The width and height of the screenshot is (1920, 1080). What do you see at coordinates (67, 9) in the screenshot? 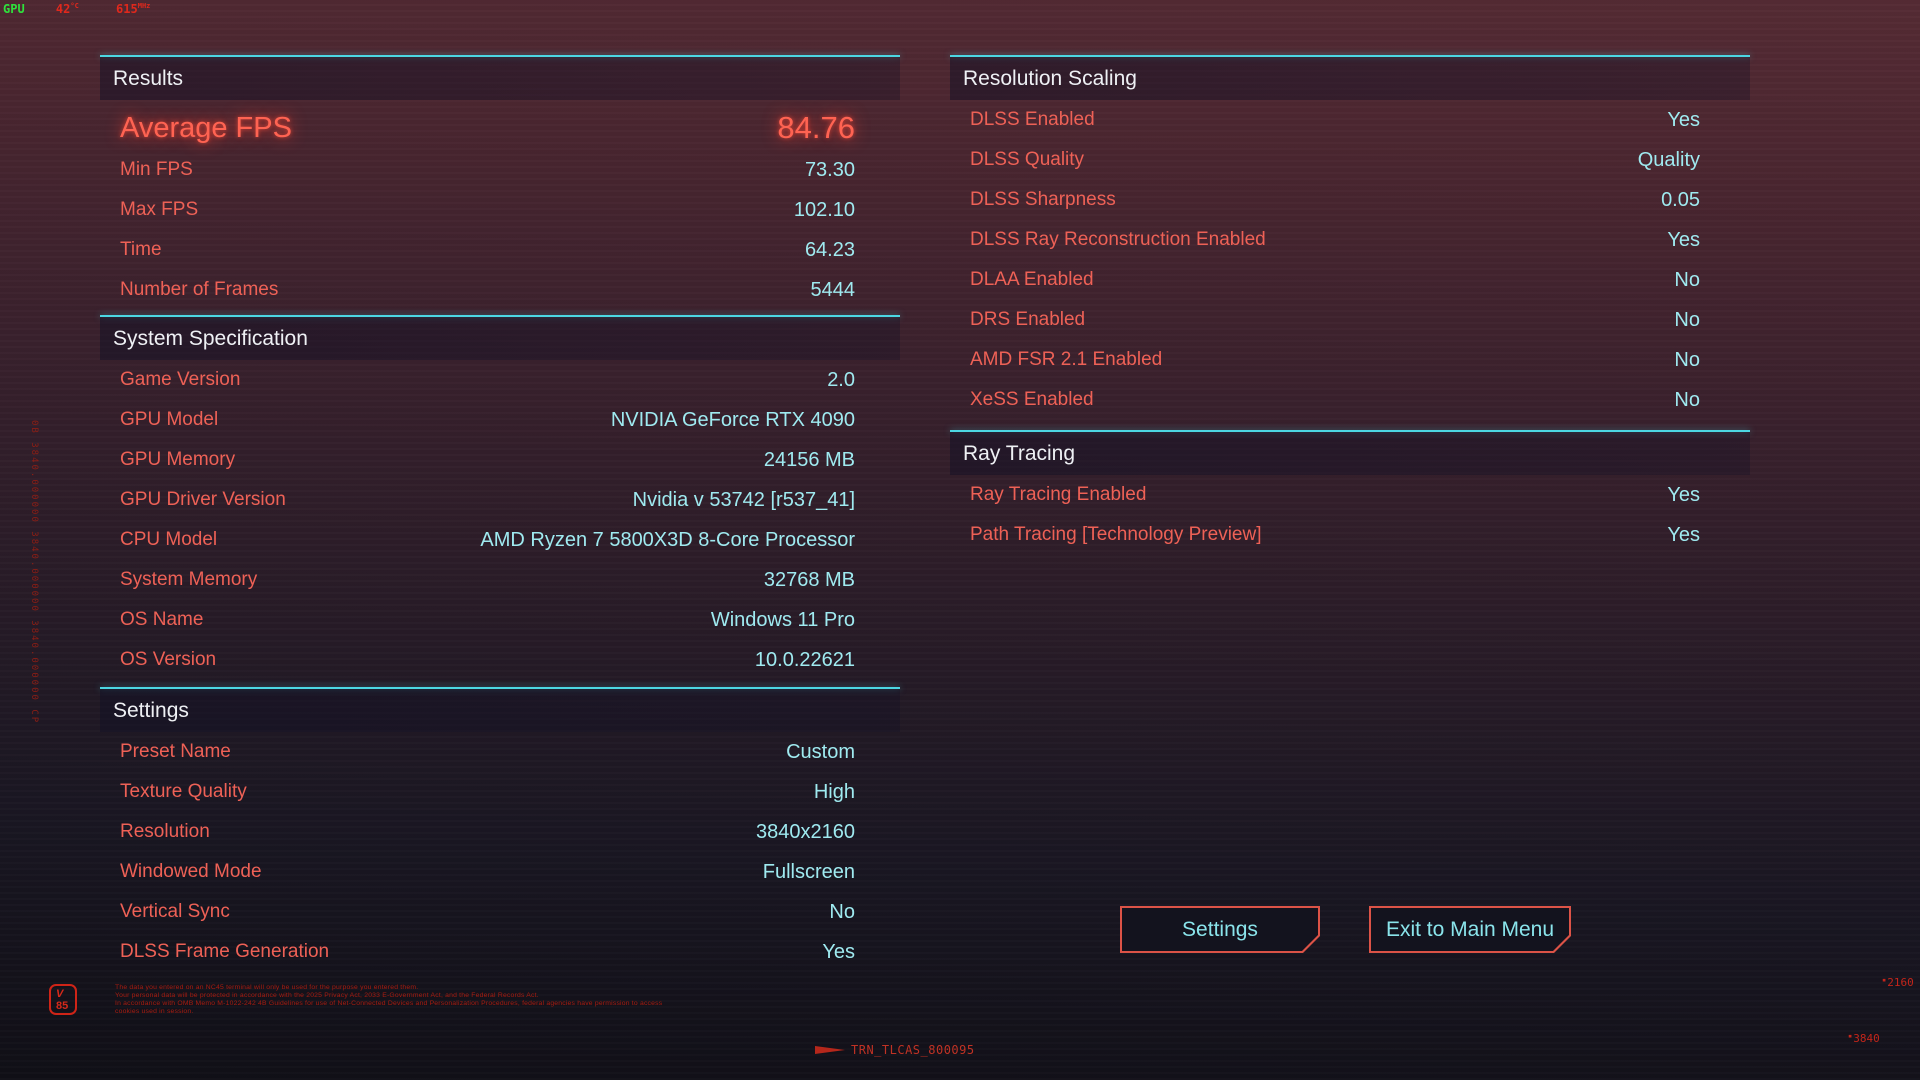
I see `gpu-temperature: 42°C` at bounding box center [67, 9].